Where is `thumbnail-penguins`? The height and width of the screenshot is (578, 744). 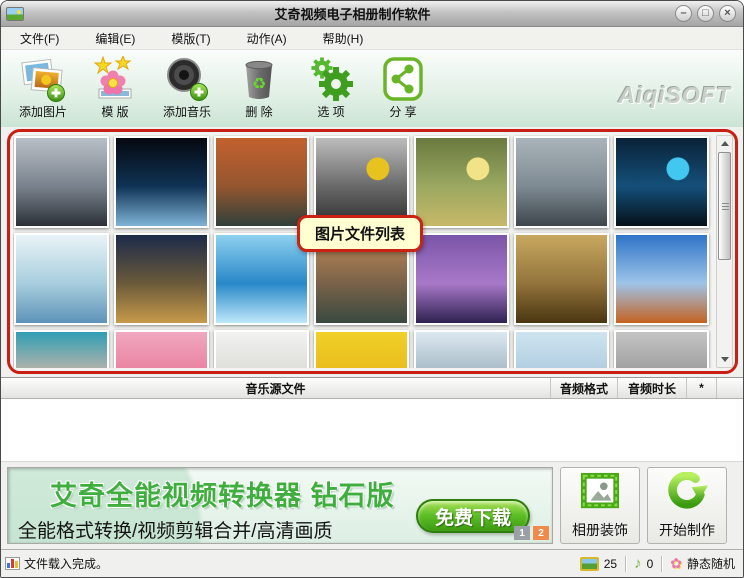 thumbnail-penguins is located at coordinates (461, 349).